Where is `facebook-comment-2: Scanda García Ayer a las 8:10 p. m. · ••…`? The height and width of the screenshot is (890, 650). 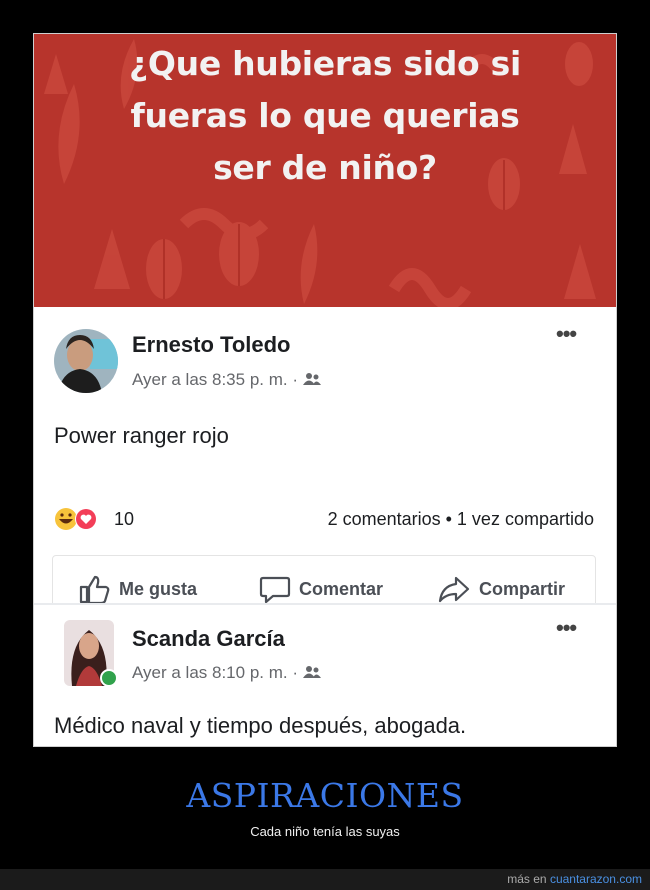 facebook-comment-2: Scanda García Ayer a las 8:10 p. m. · ••… is located at coordinates (325, 675).